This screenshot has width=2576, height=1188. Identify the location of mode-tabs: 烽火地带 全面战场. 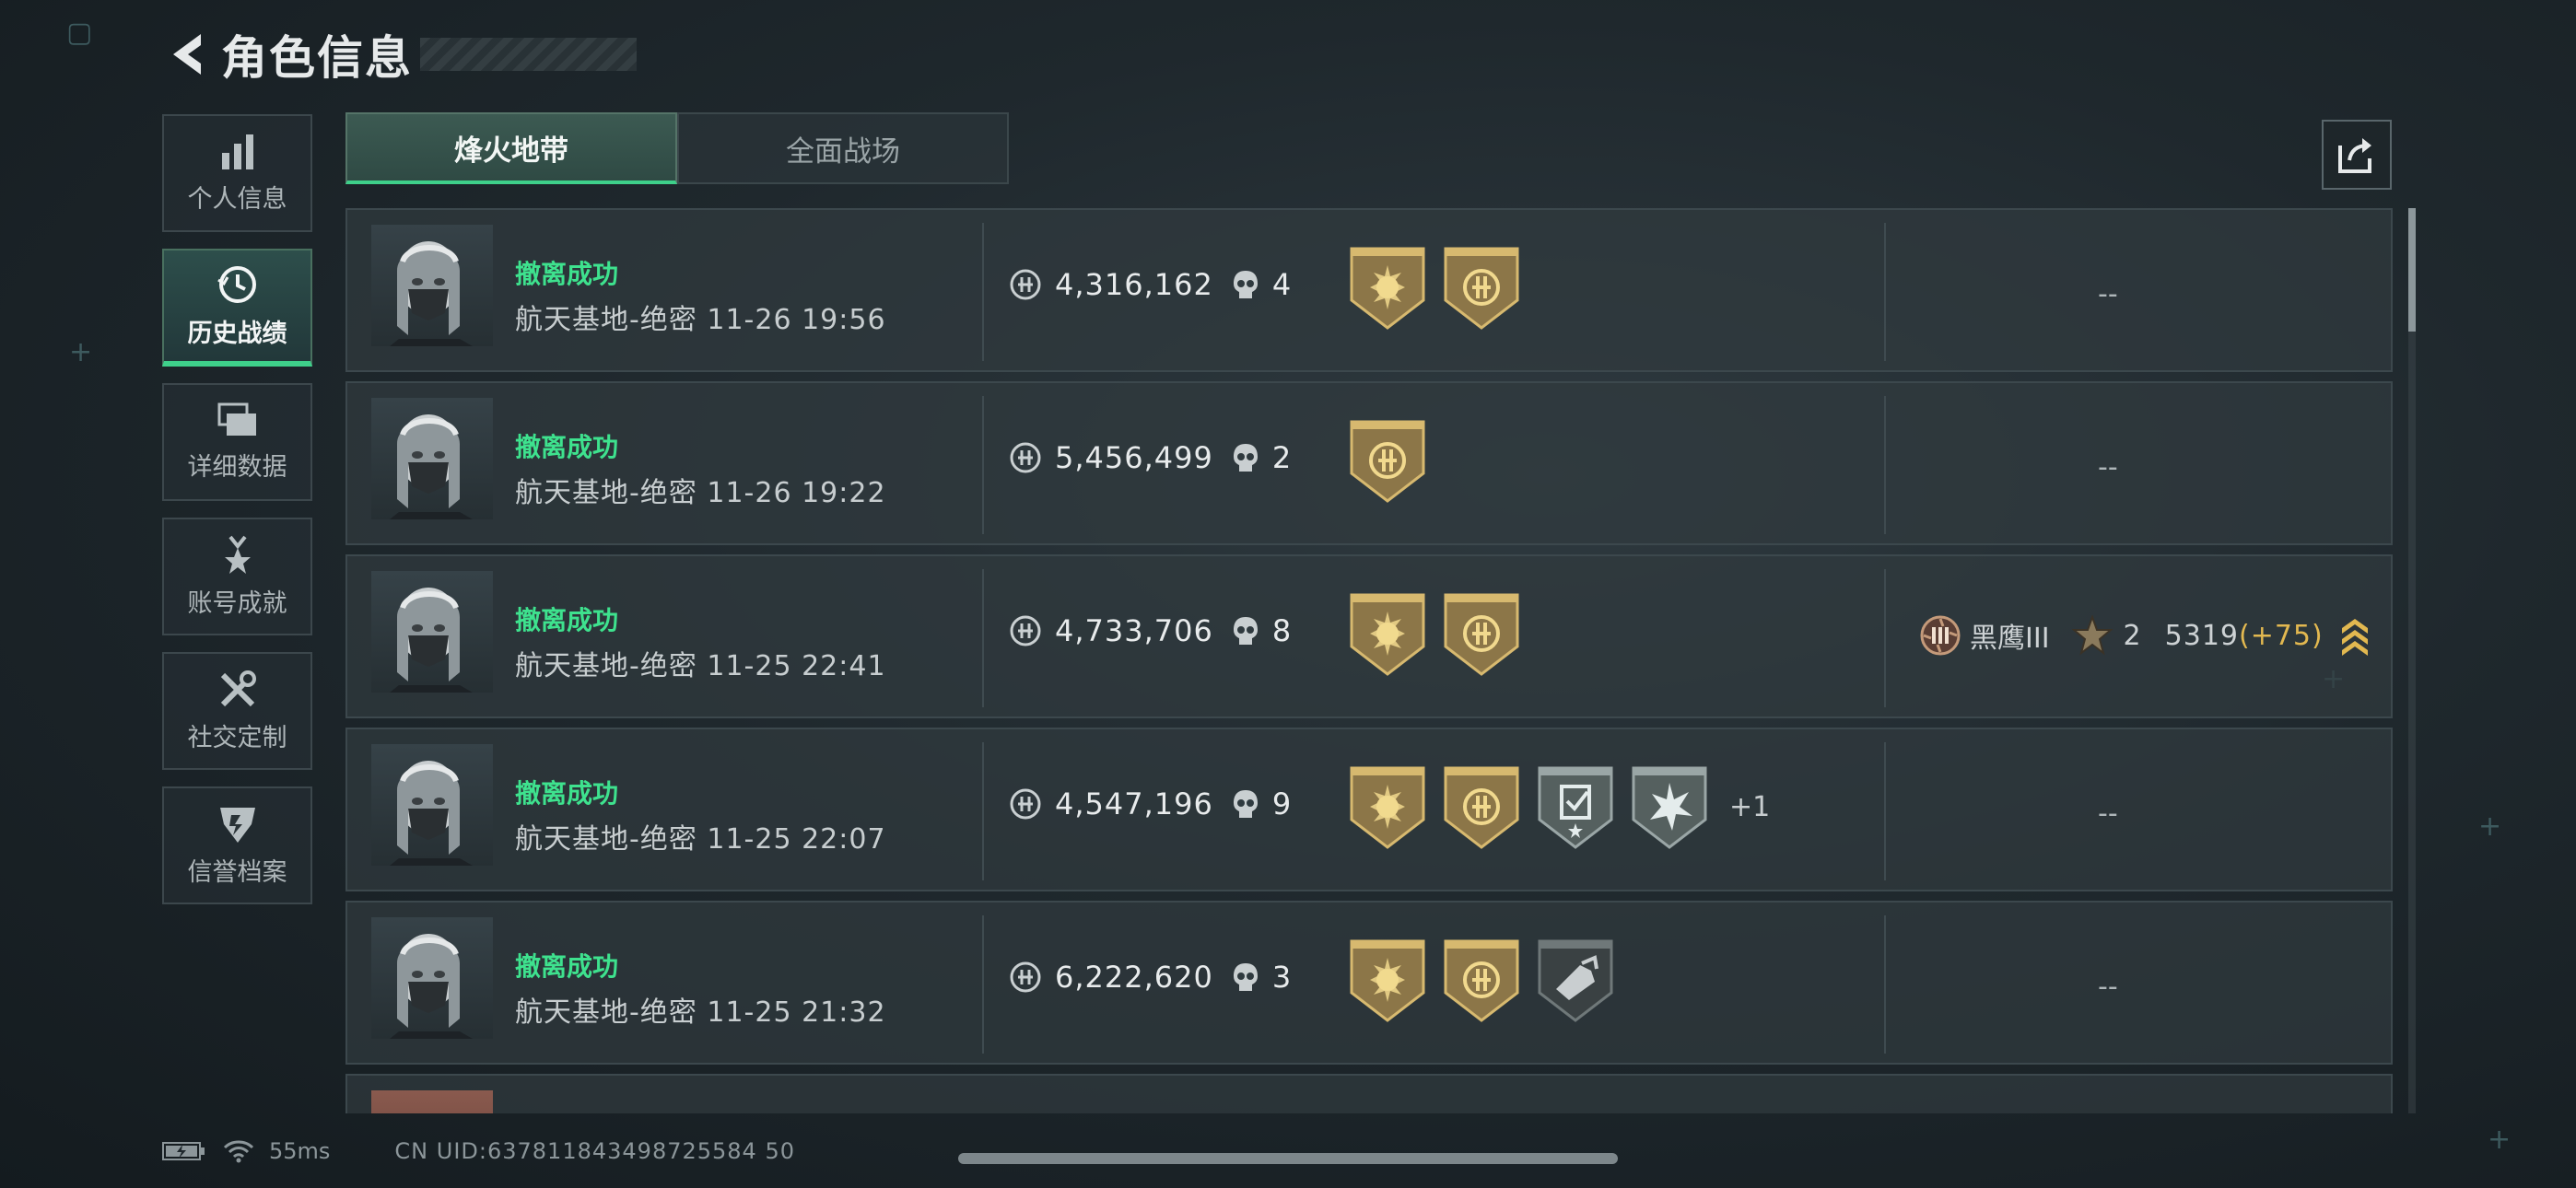
(677, 148).